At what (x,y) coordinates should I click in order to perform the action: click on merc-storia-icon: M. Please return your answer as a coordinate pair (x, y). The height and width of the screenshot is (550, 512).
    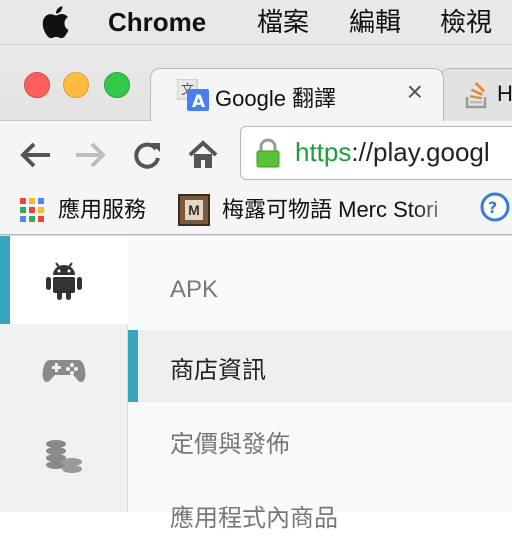
    Looking at the image, I should click on (194, 210).